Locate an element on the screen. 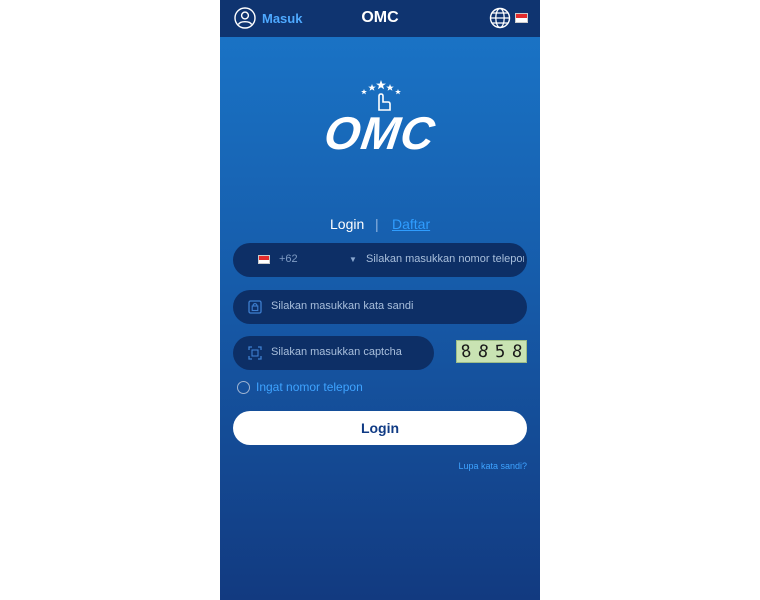 Image resolution: width=760 pixels, height=600 pixels. auth-tabs: Login | Daftar is located at coordinates (380, 224).